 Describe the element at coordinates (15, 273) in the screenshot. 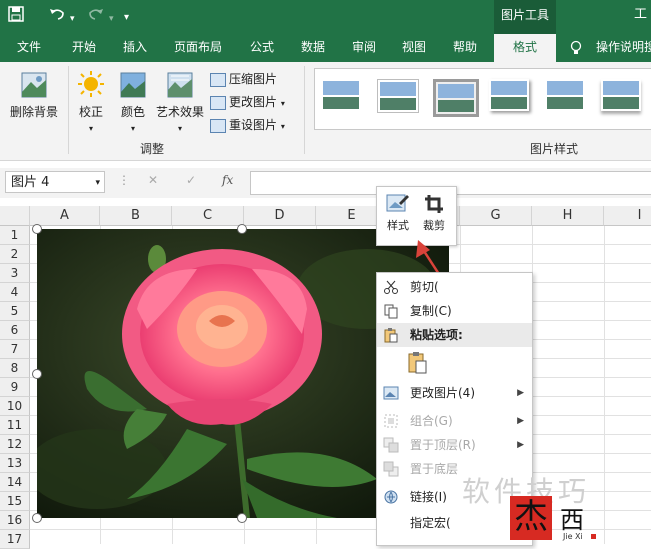

I see `row-header: 3` at that location.